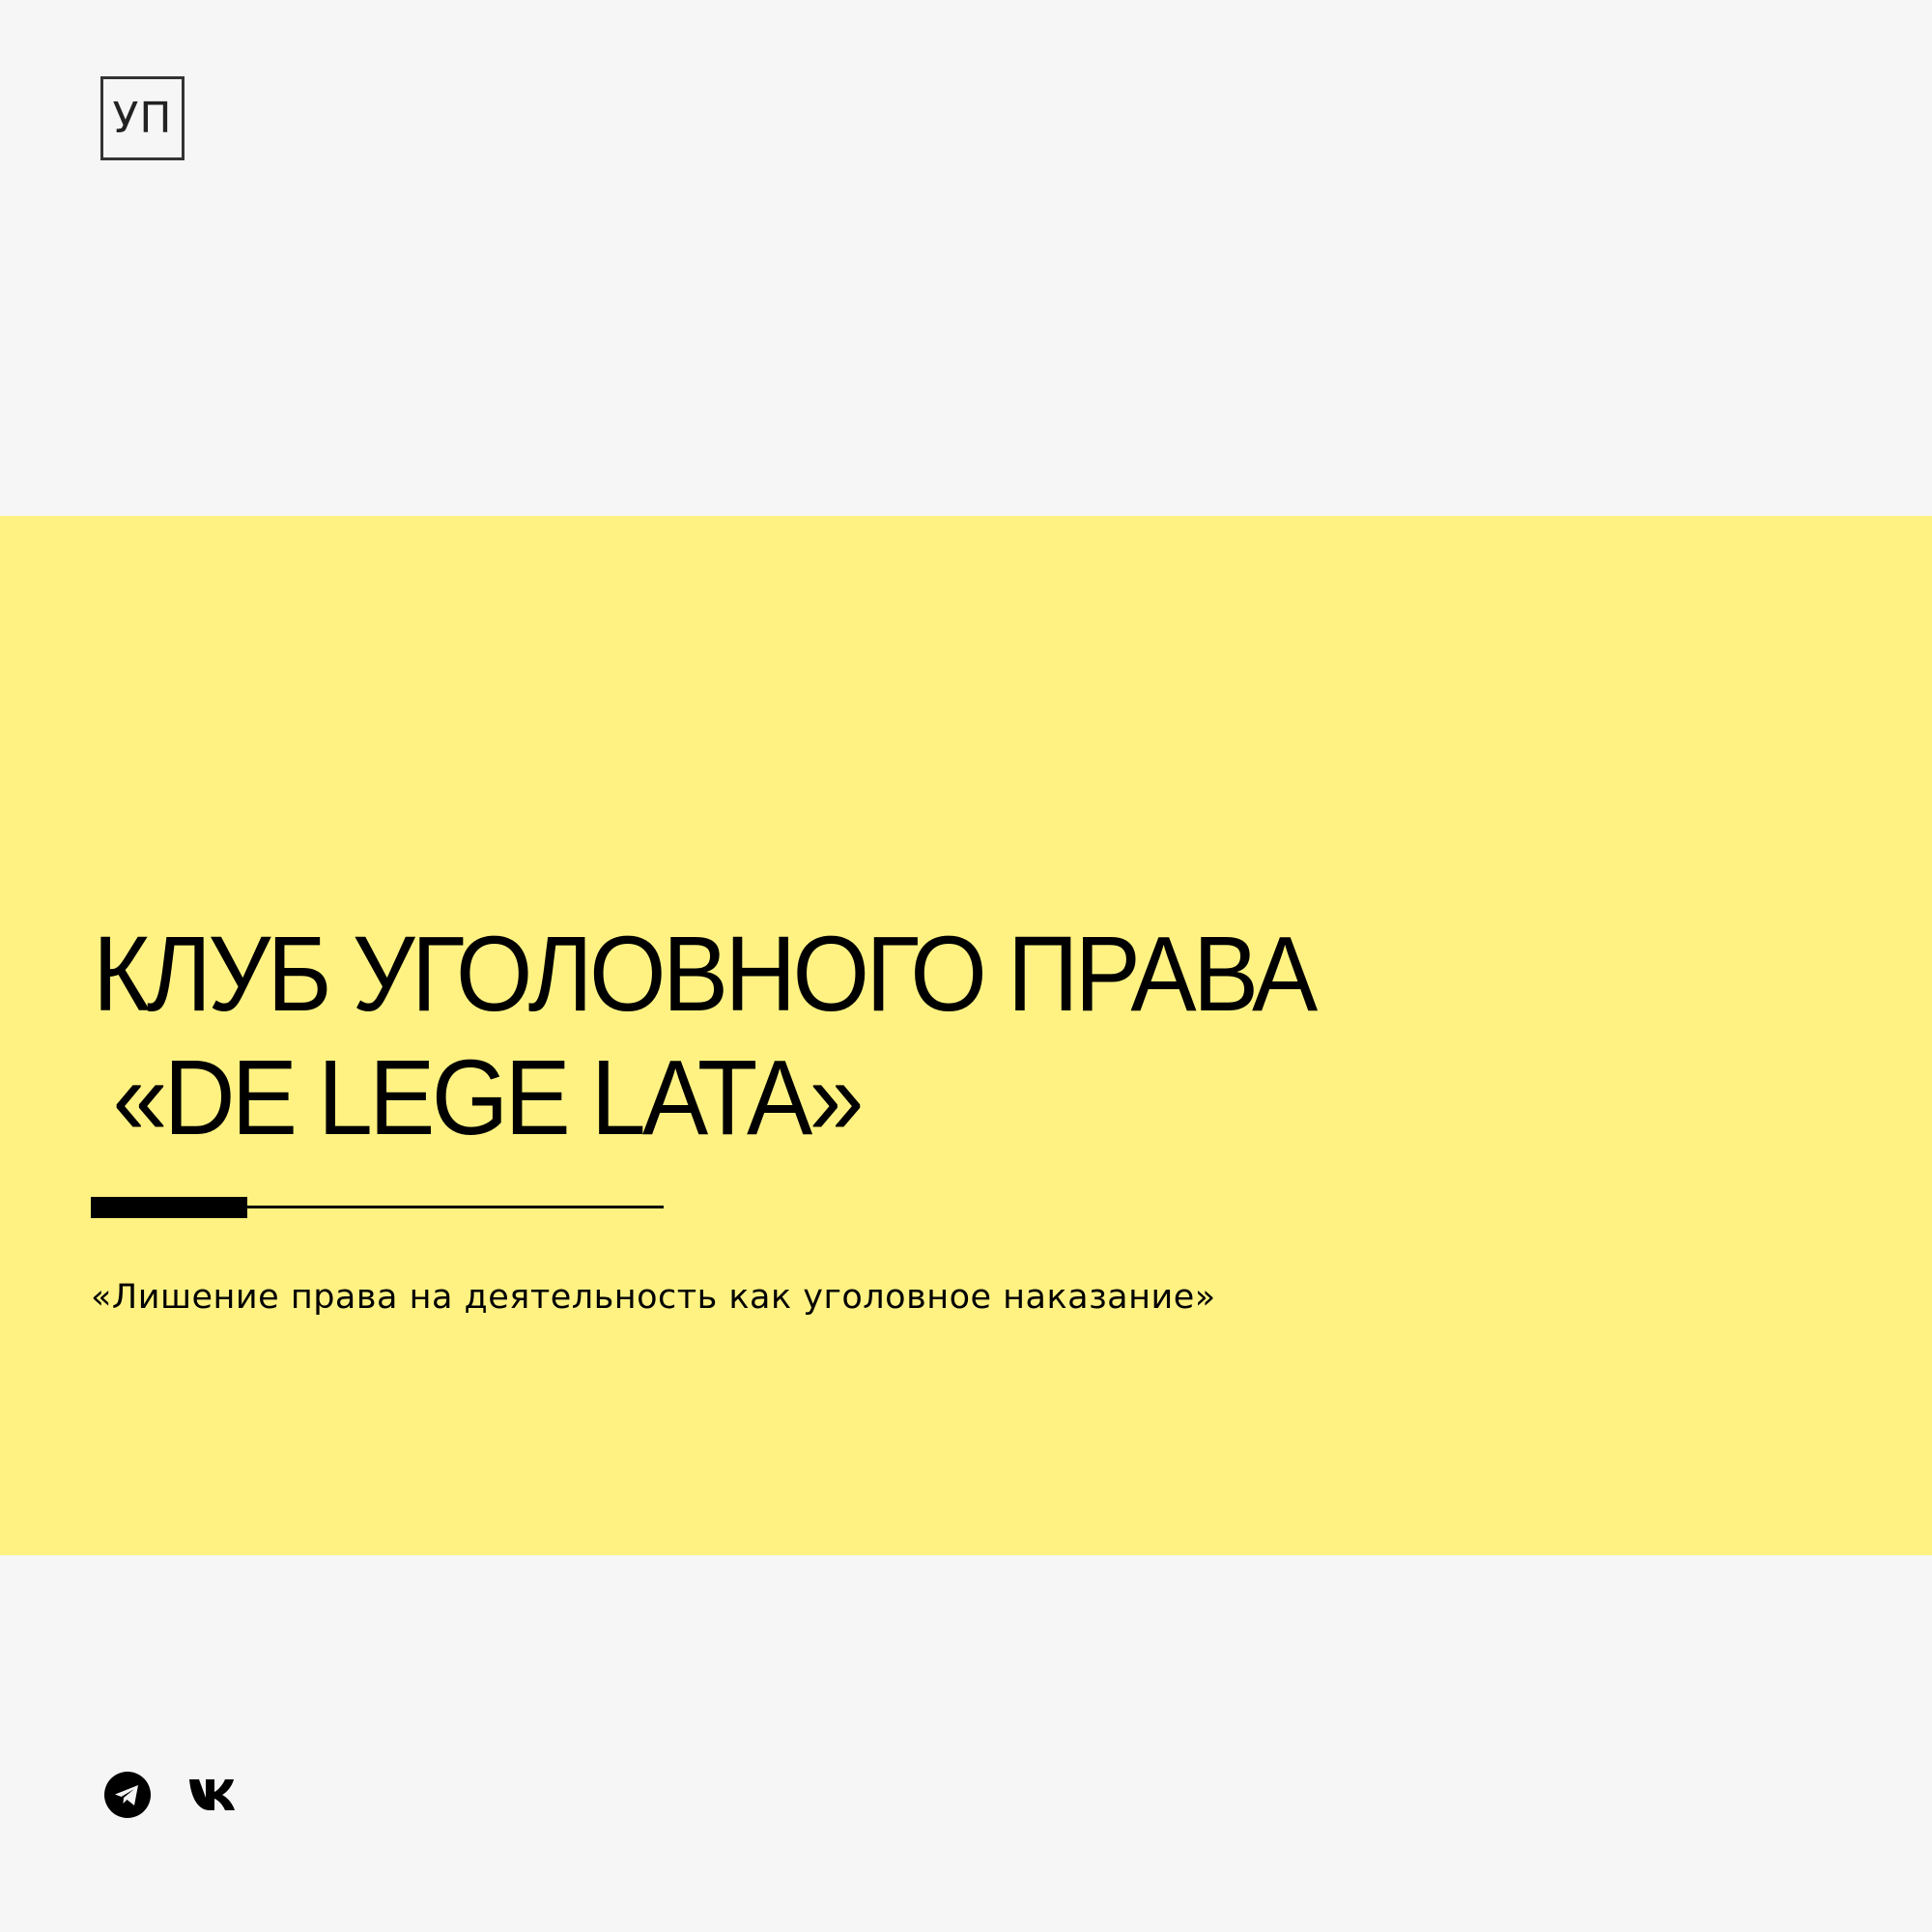 Image resolution: width=1932 pixels, height=1932 pixels. Describe the element at coordinates (705, 974) in the screenshot. I see `title-line-1: КЛУБ УГОЛОВНОГО ПРАВА` at that location.